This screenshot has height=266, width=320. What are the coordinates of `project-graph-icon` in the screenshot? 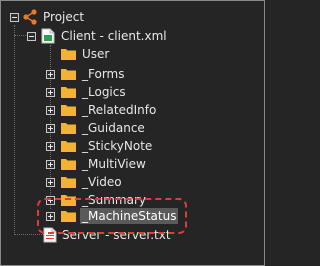 It's located at (30, 17).